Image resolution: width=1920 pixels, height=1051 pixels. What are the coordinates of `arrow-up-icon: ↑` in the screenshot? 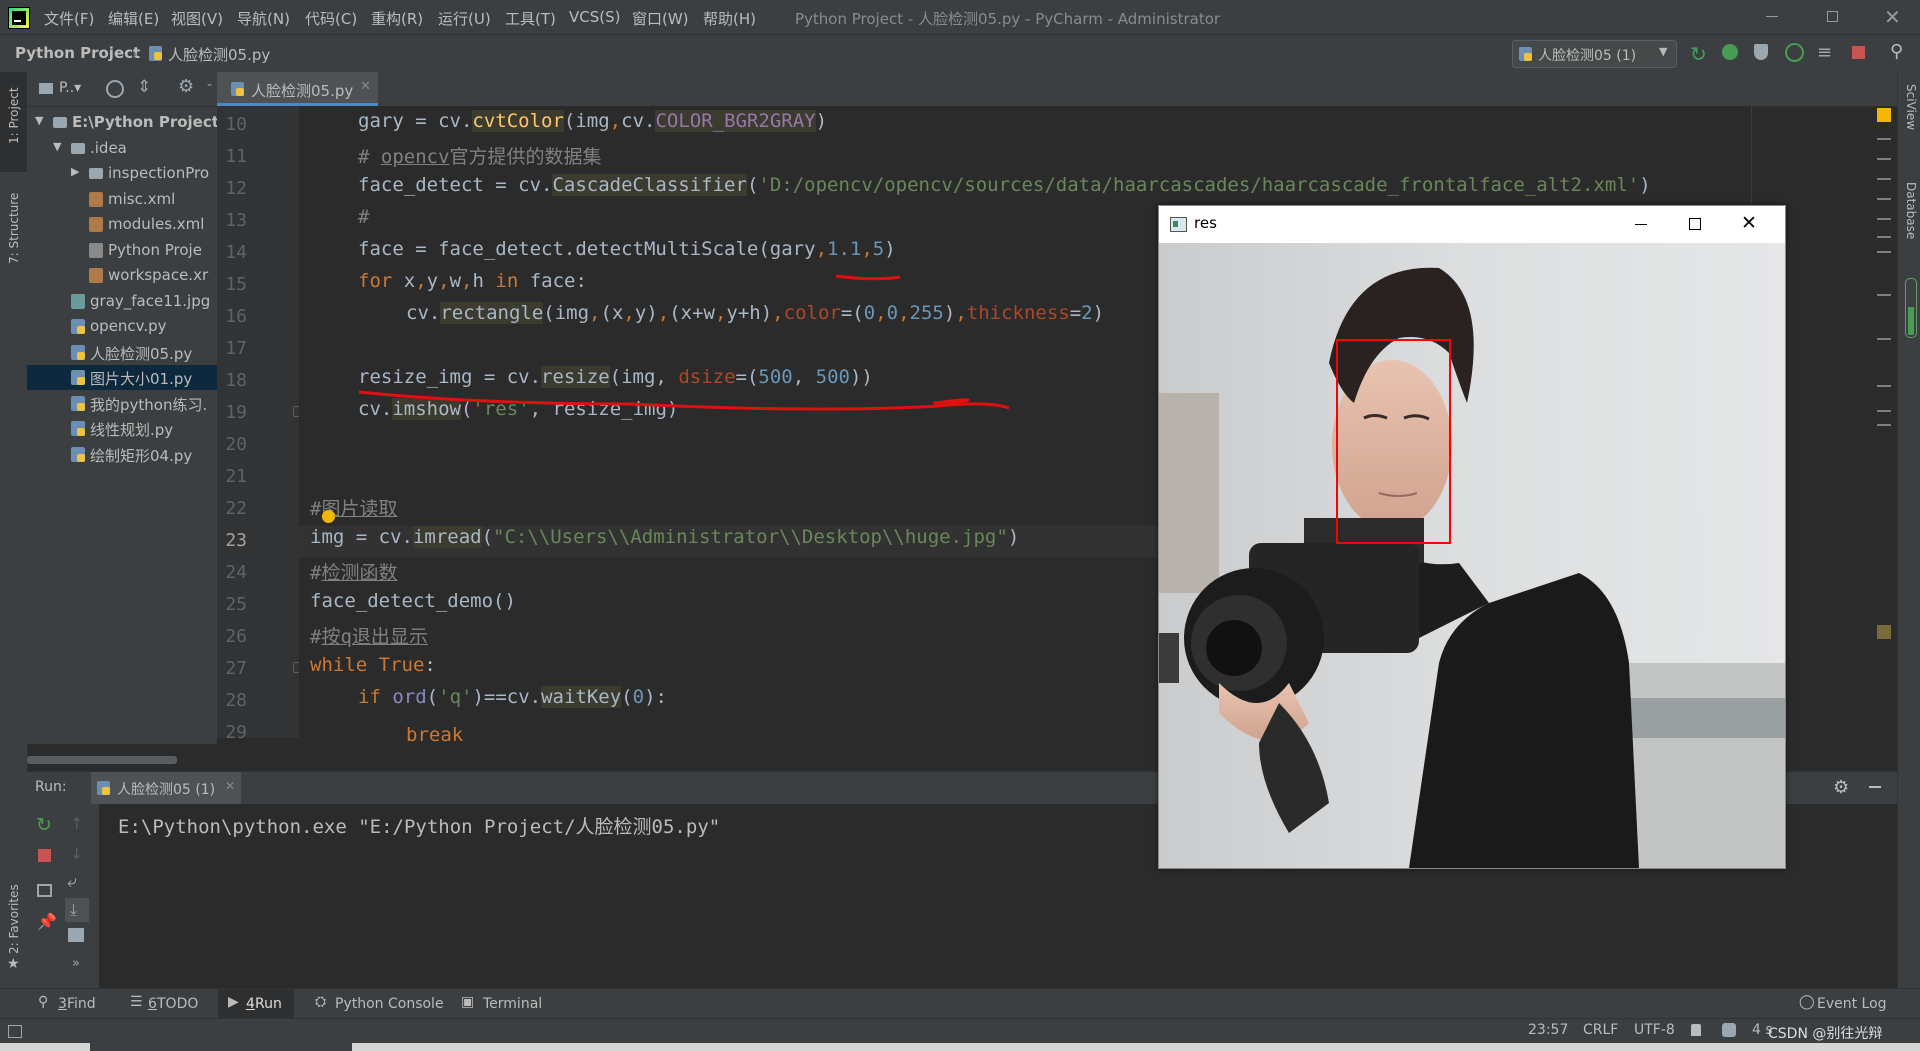 It's located at (76, 823).